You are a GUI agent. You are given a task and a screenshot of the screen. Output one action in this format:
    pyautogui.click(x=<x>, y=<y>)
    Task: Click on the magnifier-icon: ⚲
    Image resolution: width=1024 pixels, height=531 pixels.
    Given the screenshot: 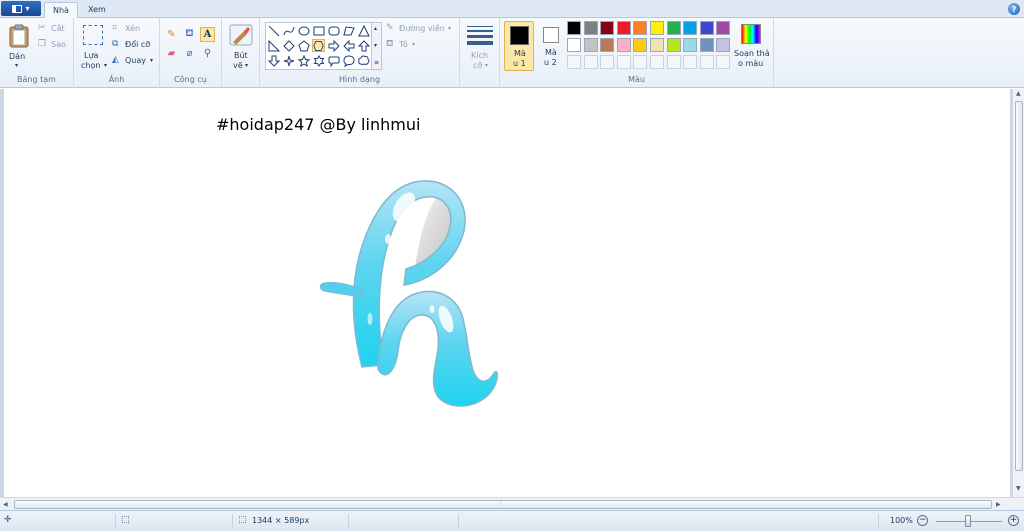 What is the action you would take?
    pyautogui.click(x=207, y=53)
    